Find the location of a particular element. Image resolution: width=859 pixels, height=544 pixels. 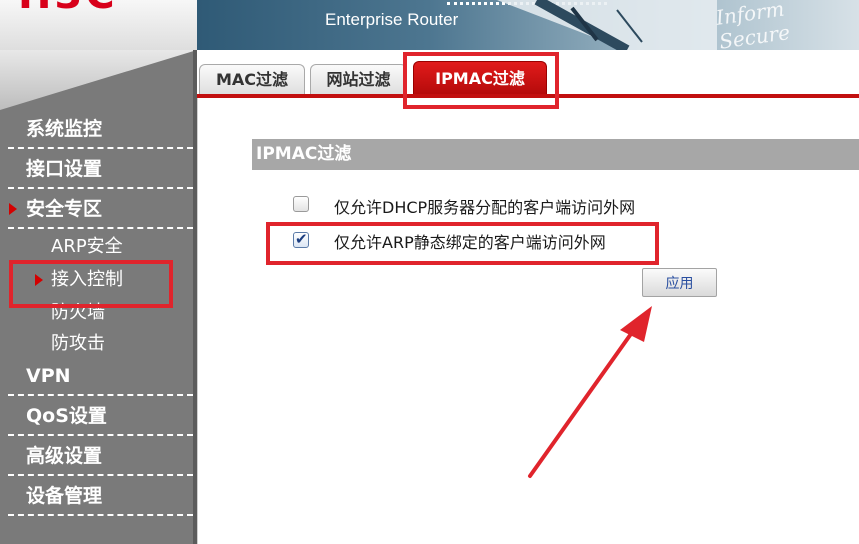

sidebar-item-label: QoS设置 is located at coordinates (66, 416).